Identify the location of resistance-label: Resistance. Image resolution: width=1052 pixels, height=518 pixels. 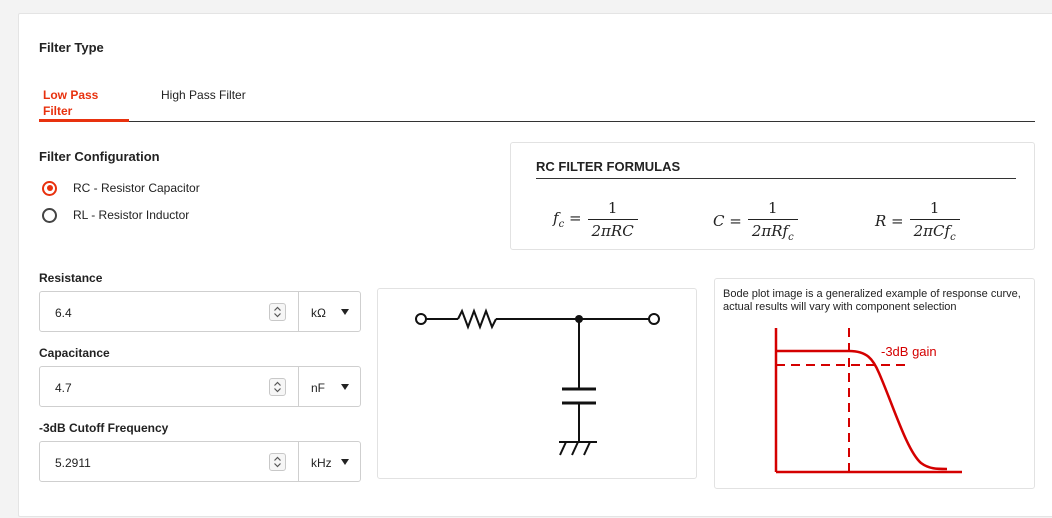
(71, 278).